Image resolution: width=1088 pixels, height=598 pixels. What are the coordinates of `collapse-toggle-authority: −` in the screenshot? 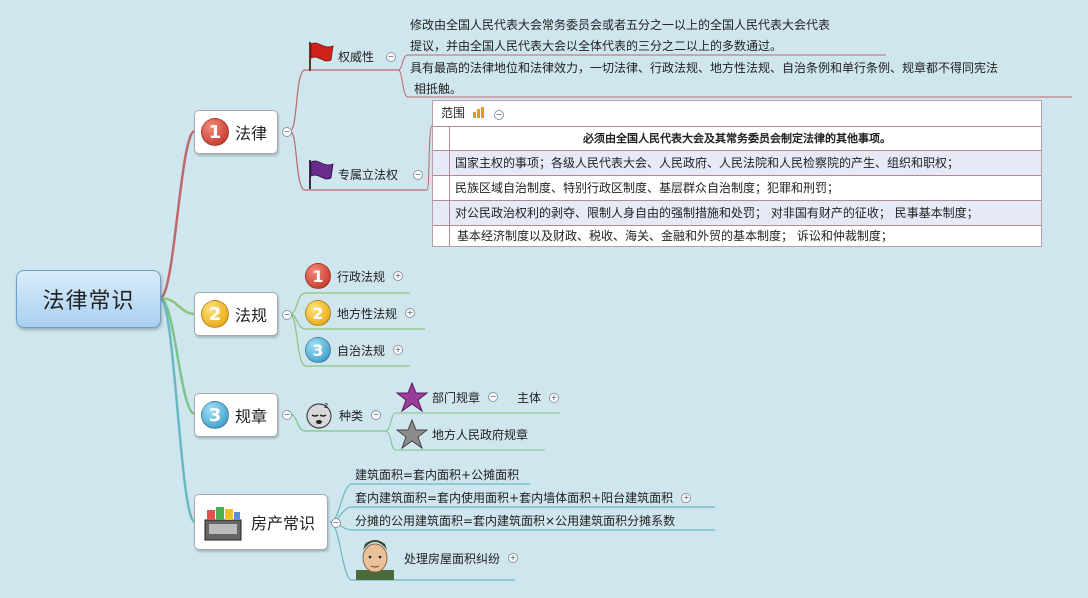 It's located at (391, 57).